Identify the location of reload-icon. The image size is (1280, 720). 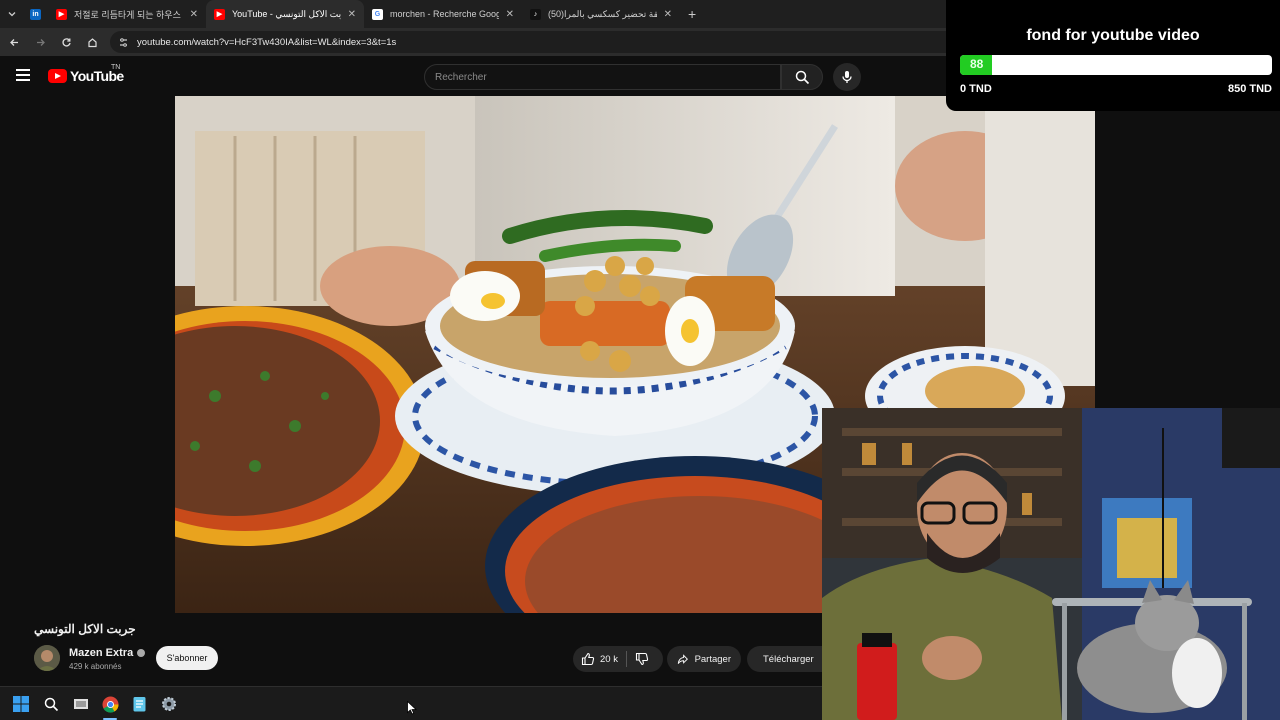
(66, 42).